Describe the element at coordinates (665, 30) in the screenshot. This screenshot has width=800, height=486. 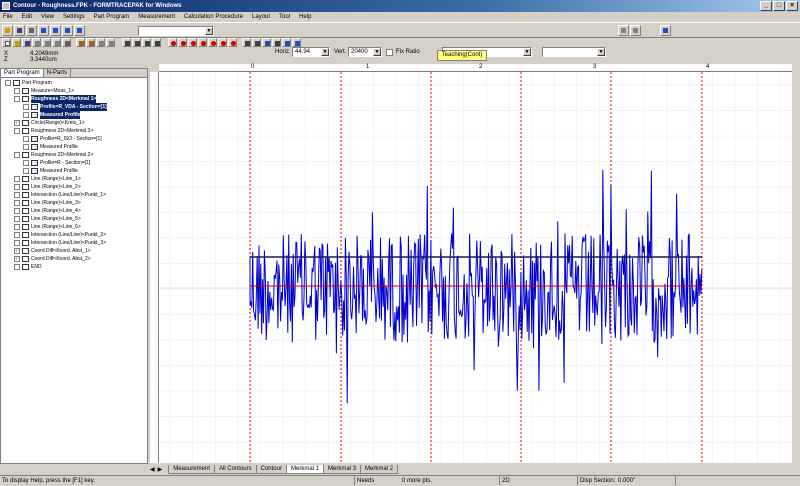
I see `help-icon` at that location.